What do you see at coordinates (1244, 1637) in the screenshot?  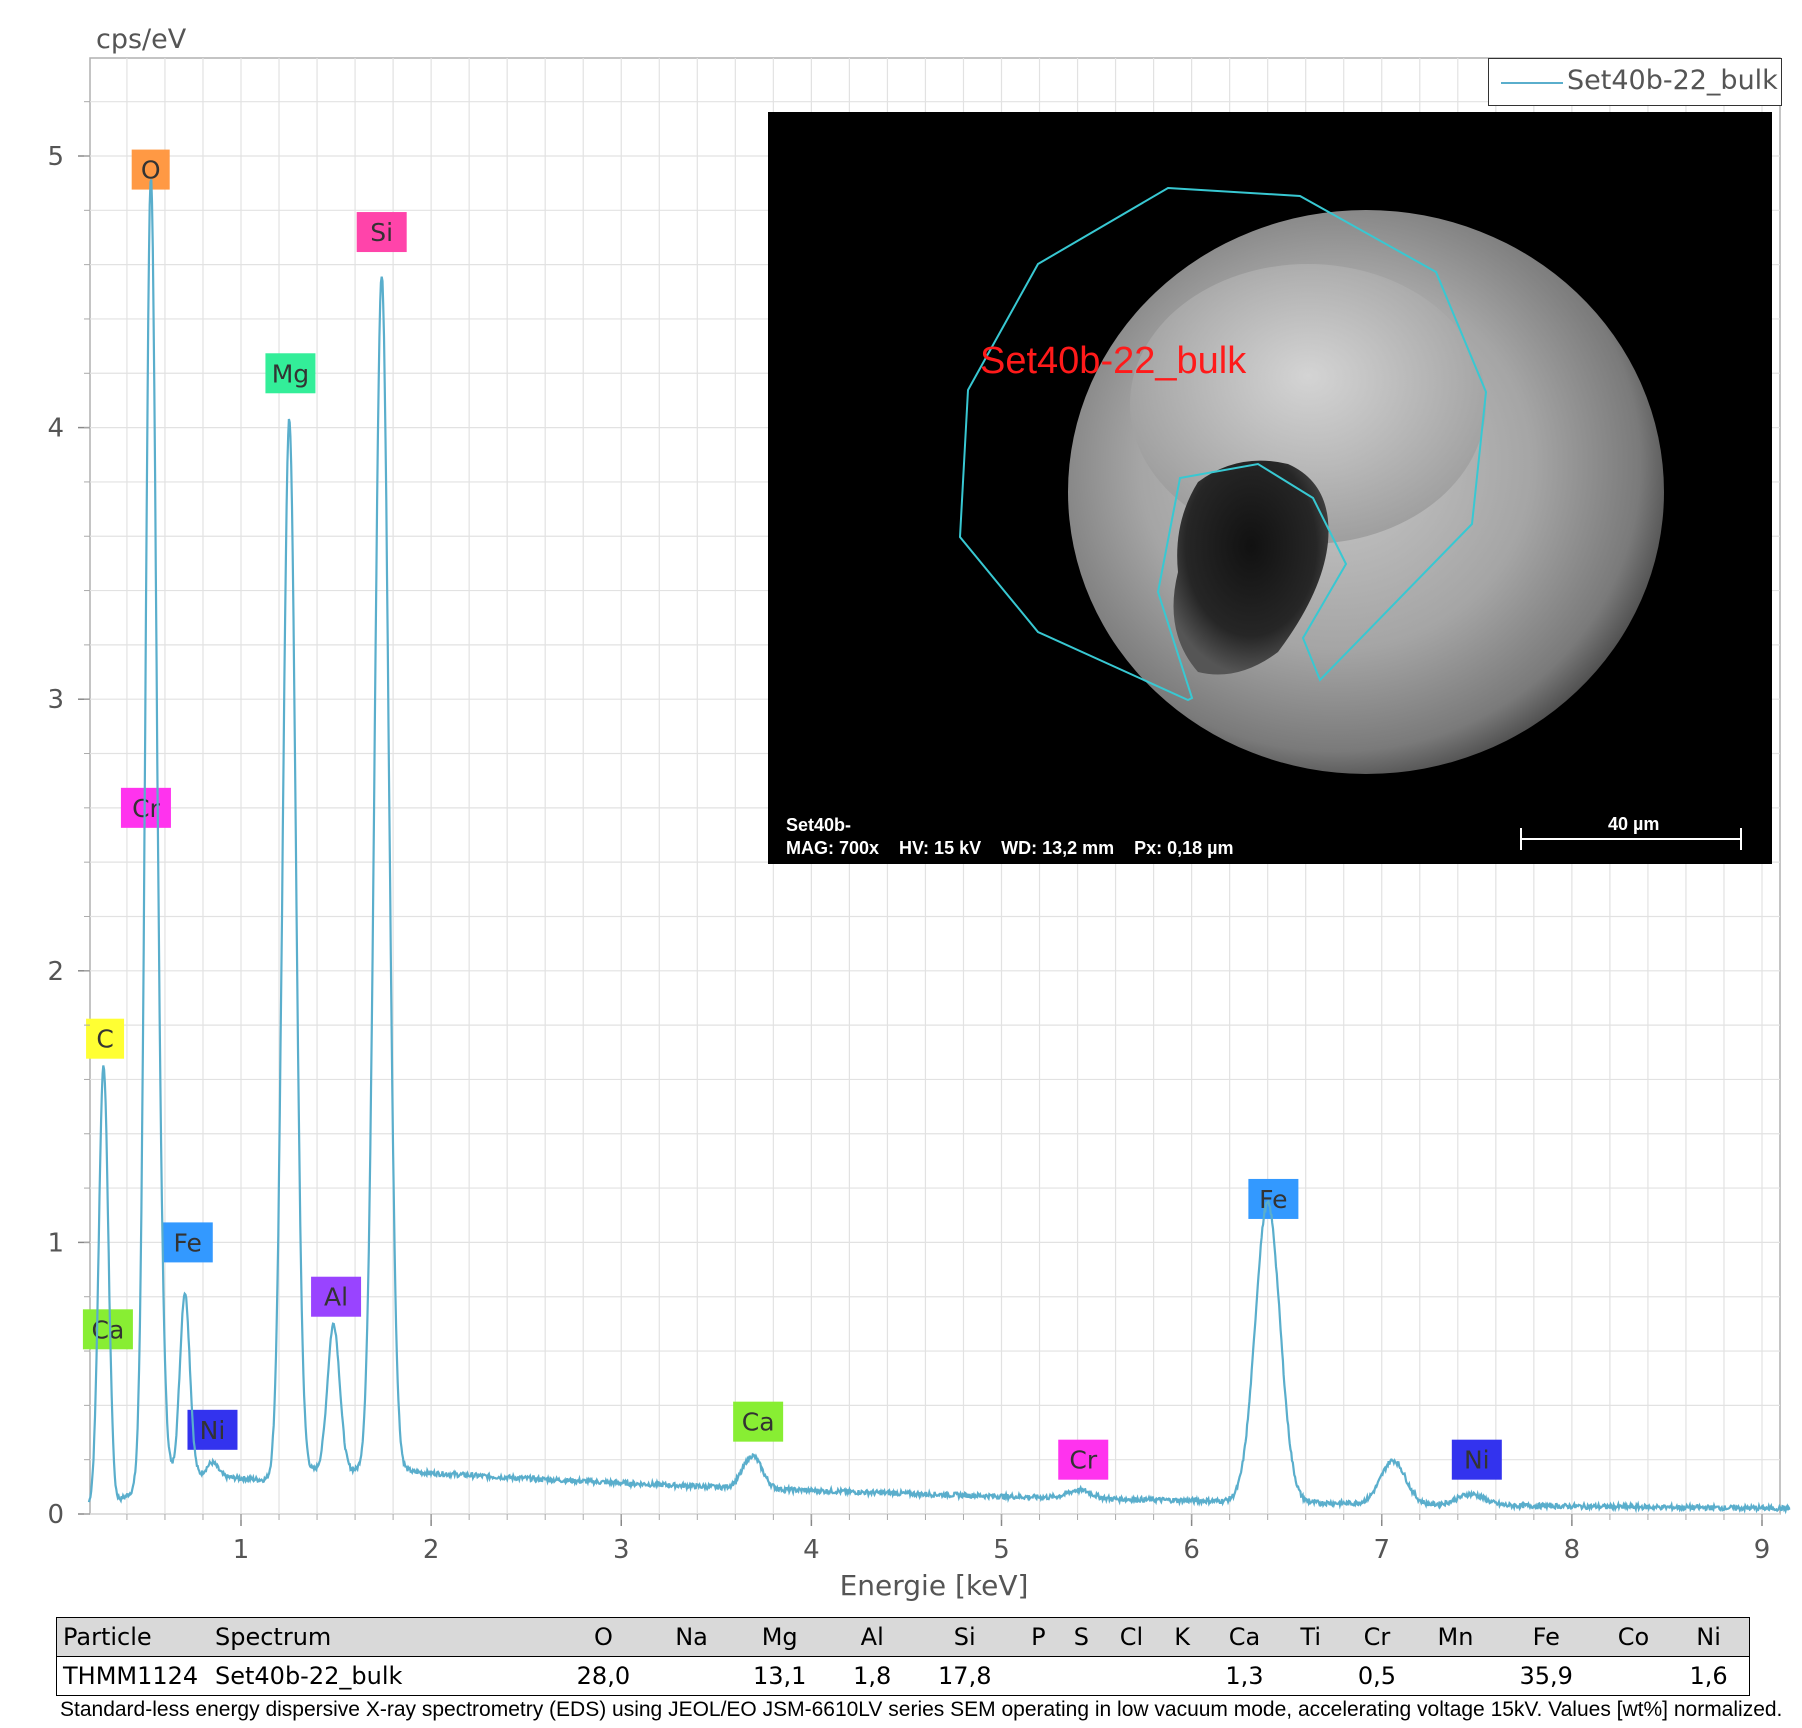 I see `table-header-cell: Ca` at bounding box center [1244, 1637].